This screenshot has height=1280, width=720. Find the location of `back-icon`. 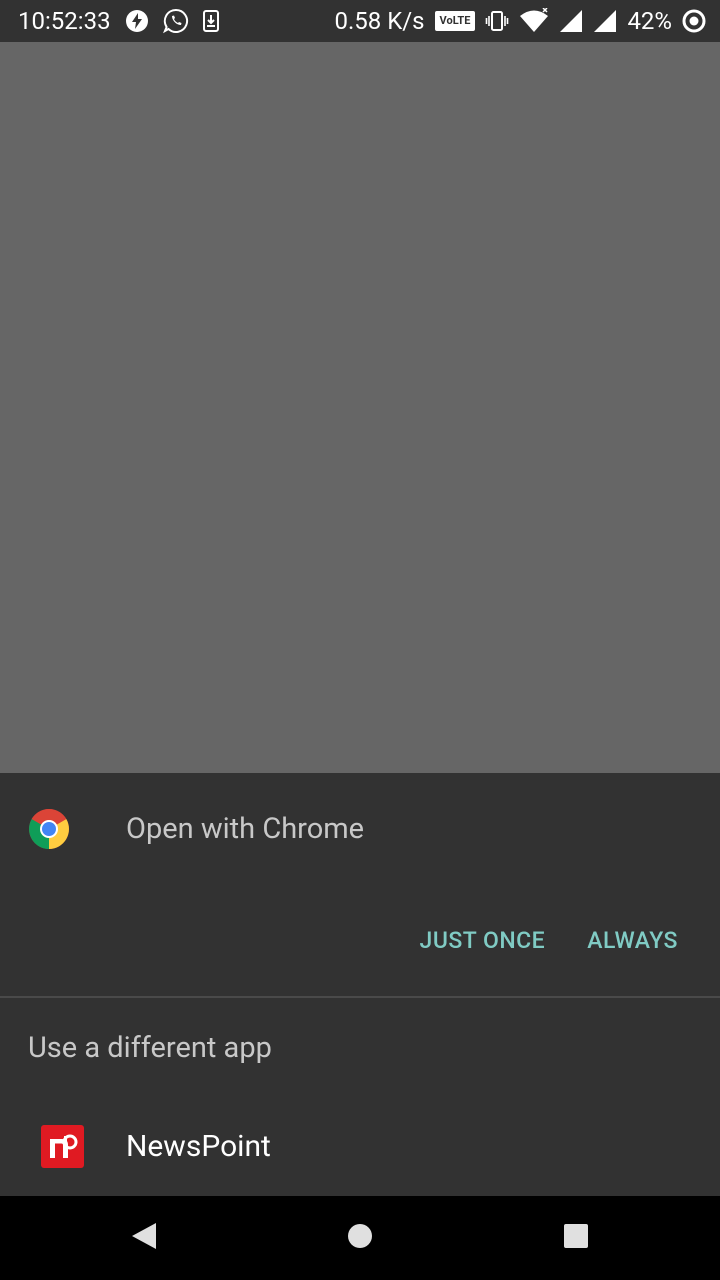

back-icon is located at coordinates (144, 1238).